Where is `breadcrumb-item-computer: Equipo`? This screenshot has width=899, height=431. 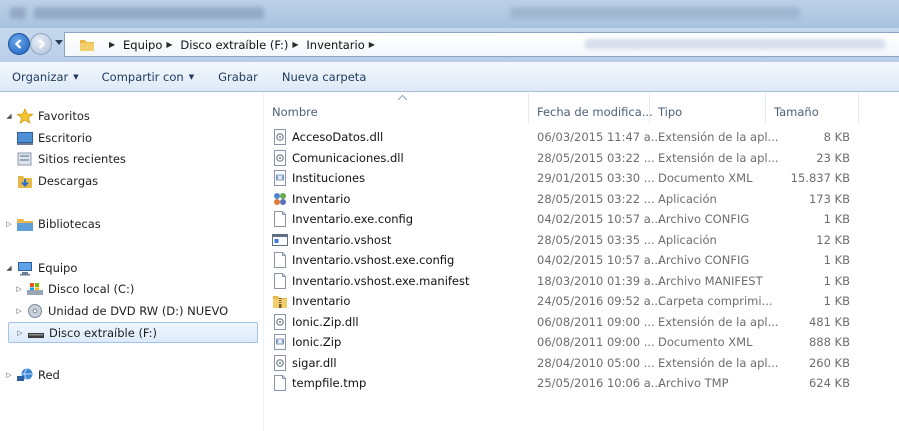
breadcrumb-item-computer: Equipo is located at coordinates (142, 45).